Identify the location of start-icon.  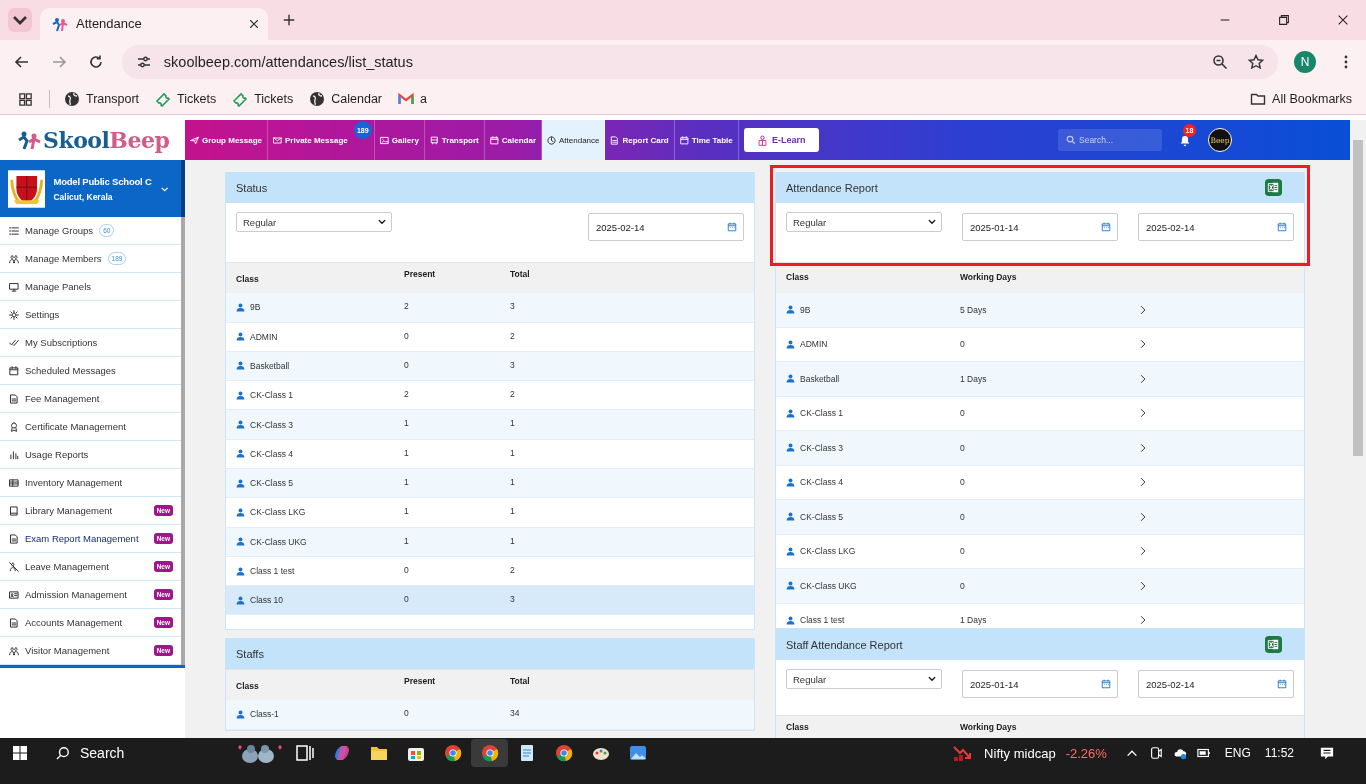
(20, 753).